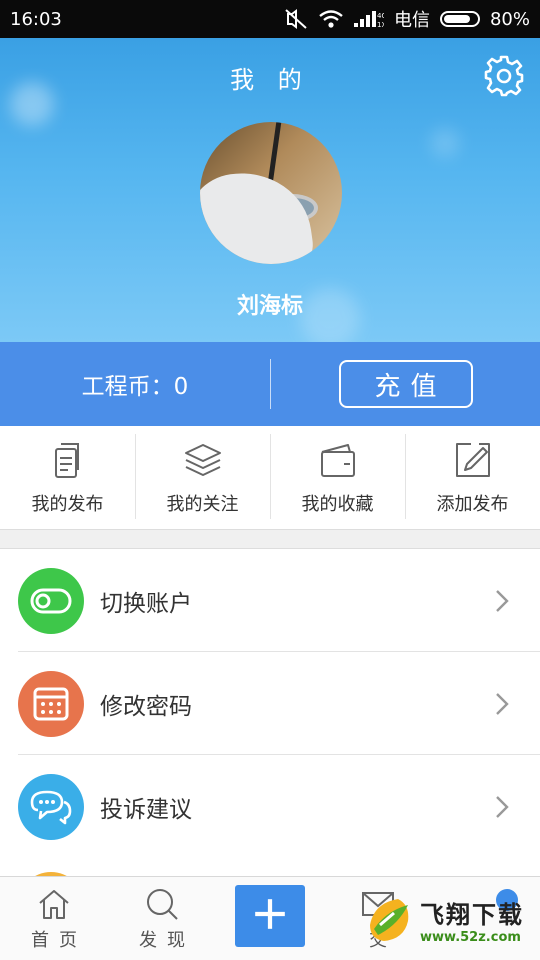 The height and width of the screenshot is (960, 540). Describe the element at coordinates (146, 809) in the screenshot. I see `row-label: 投诉建议` at that location.